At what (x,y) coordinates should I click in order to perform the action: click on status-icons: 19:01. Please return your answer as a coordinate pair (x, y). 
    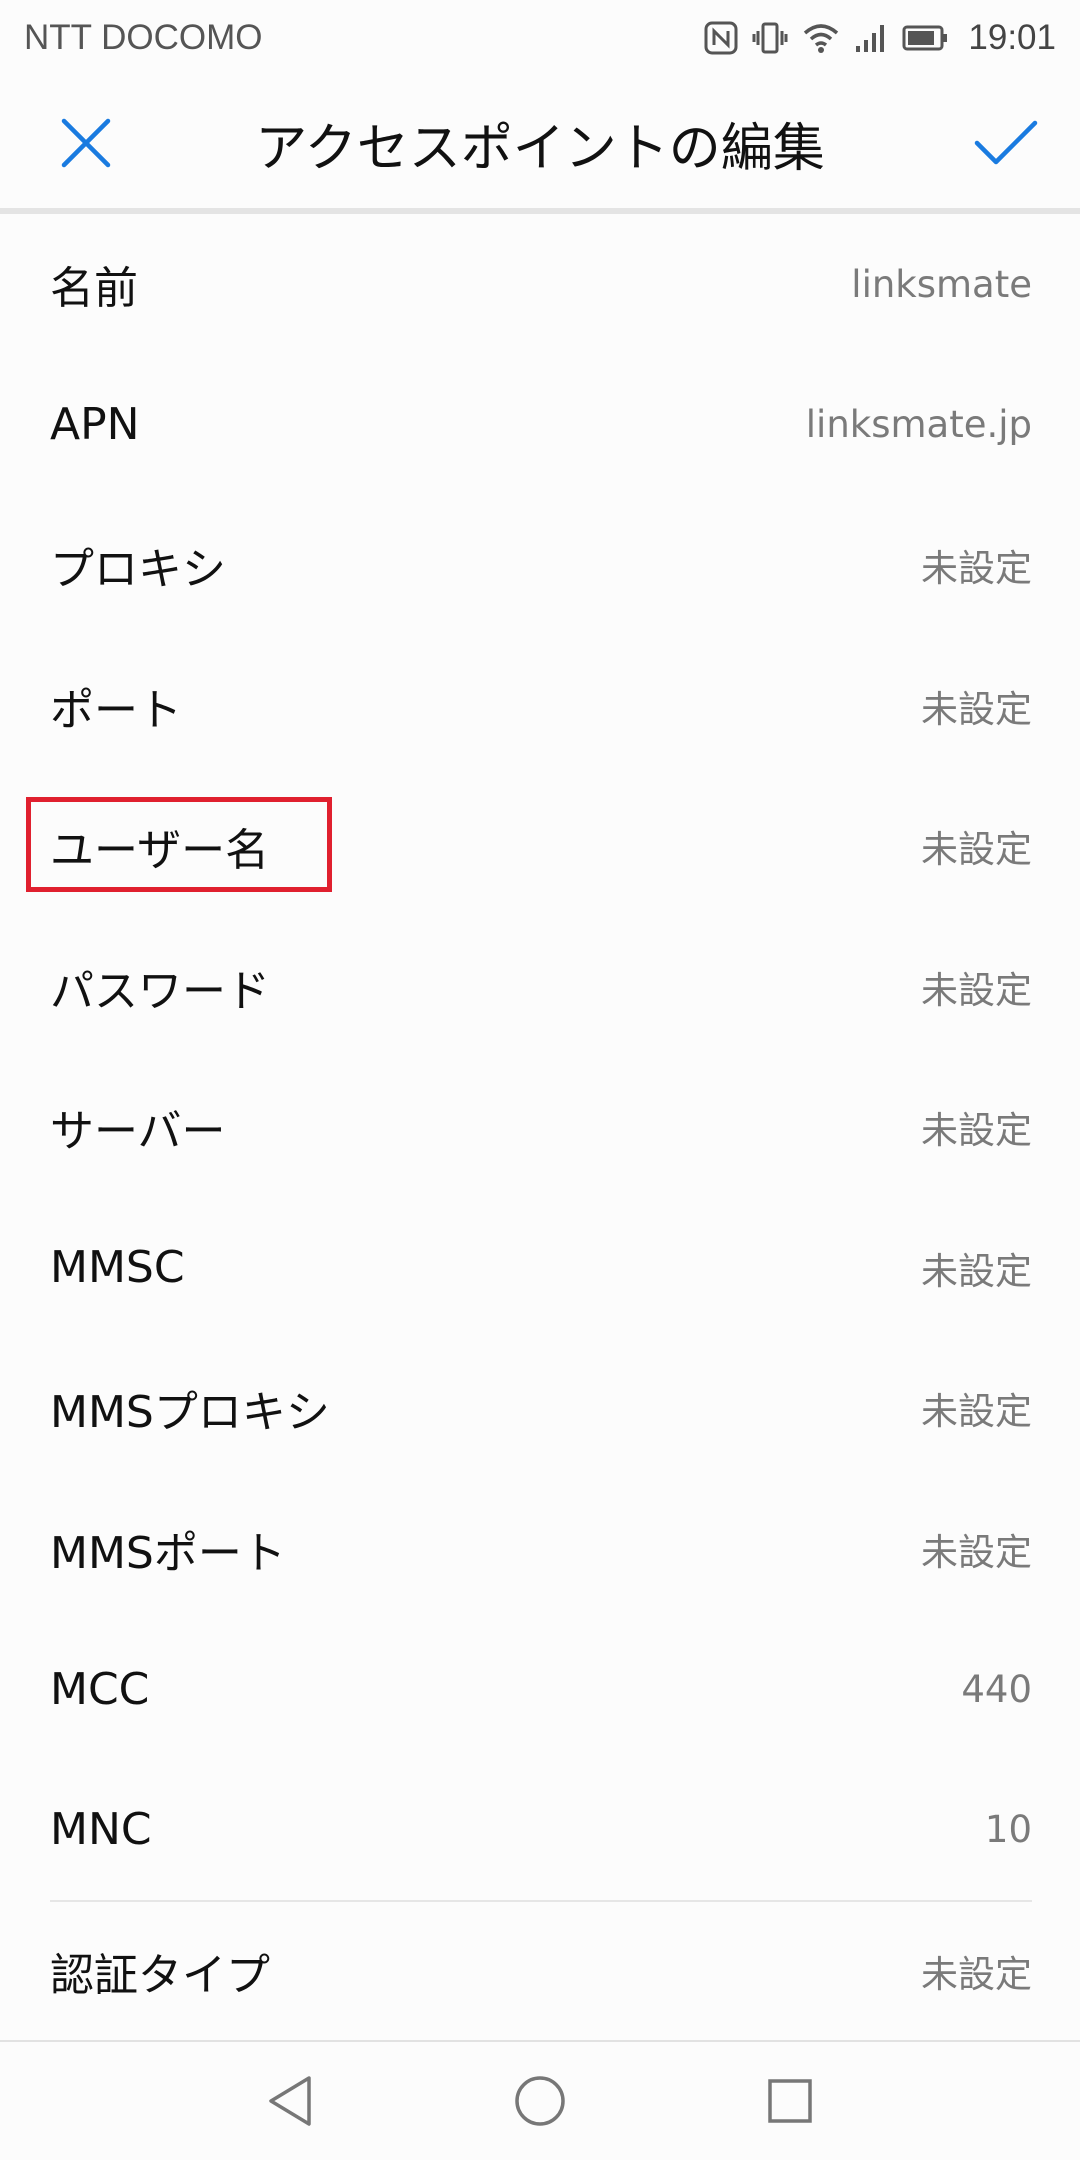
    Looking at the image, I should click on (880, 38).